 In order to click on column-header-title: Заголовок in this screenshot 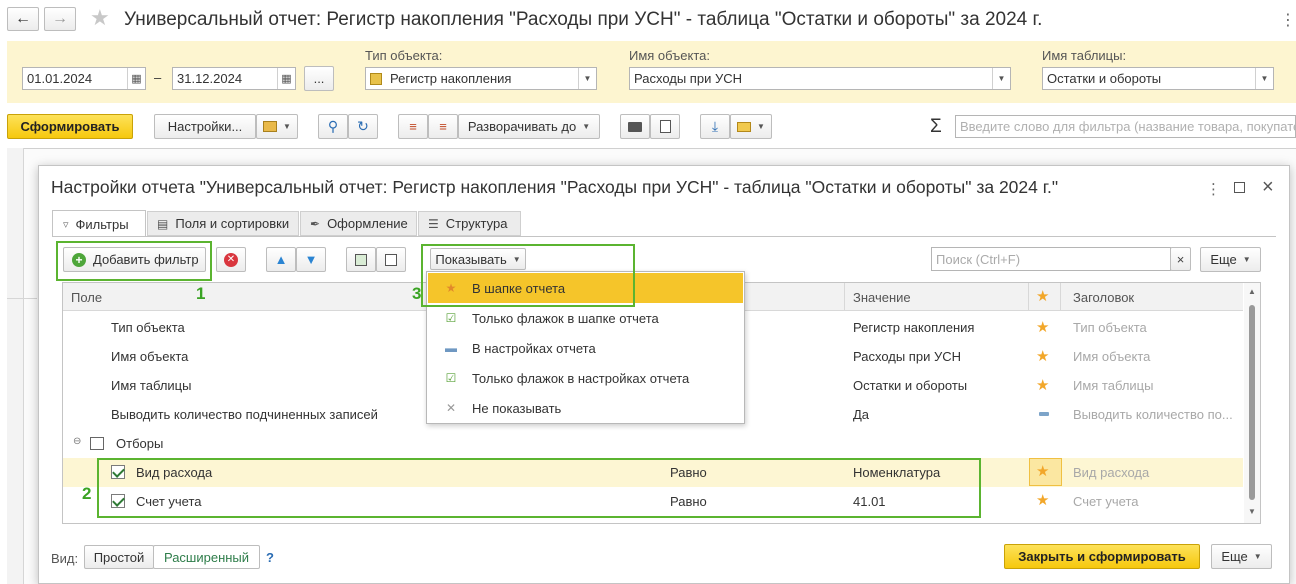, I will do `click(1103, 297)`.